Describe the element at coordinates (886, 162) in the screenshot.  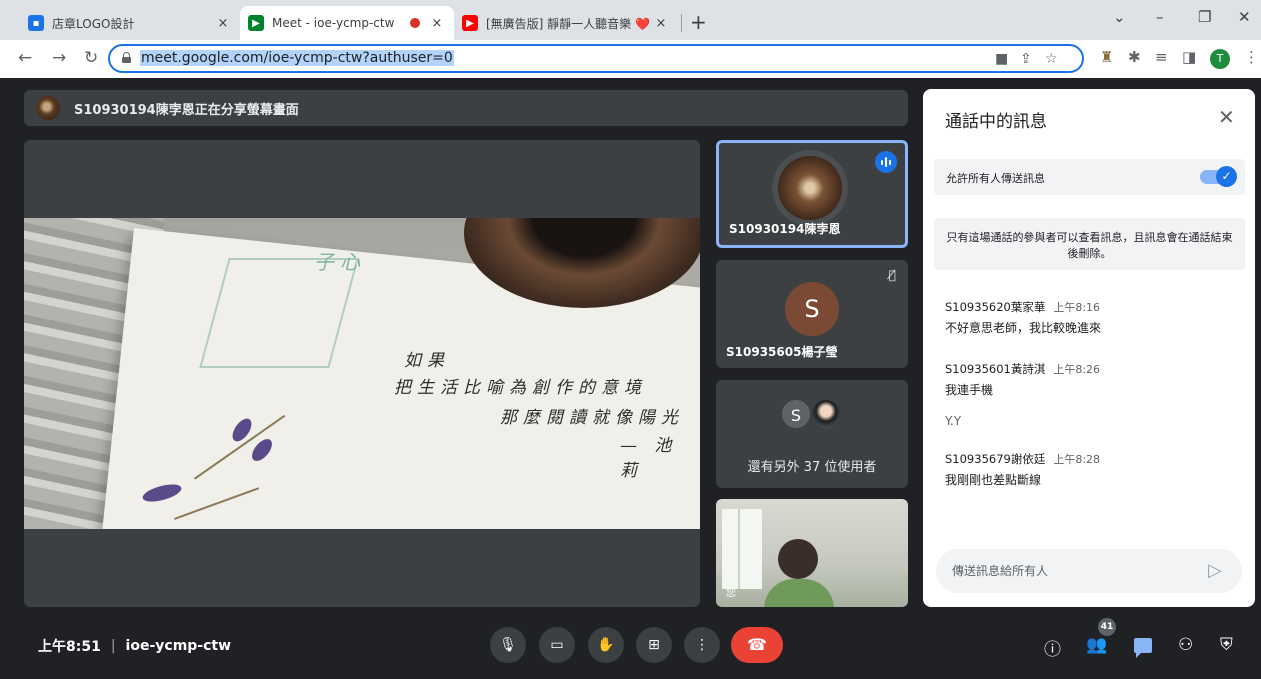
I see `speaking-indicator-icon` at that location.